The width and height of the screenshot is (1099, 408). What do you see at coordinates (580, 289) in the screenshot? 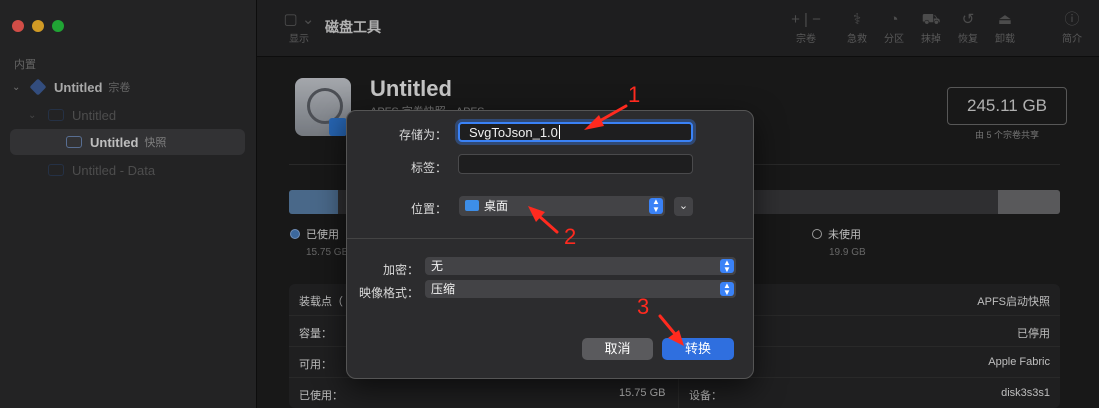
I see `image-format-popup: 压缩 ▲ ▼` at bounding box center [580, 289].